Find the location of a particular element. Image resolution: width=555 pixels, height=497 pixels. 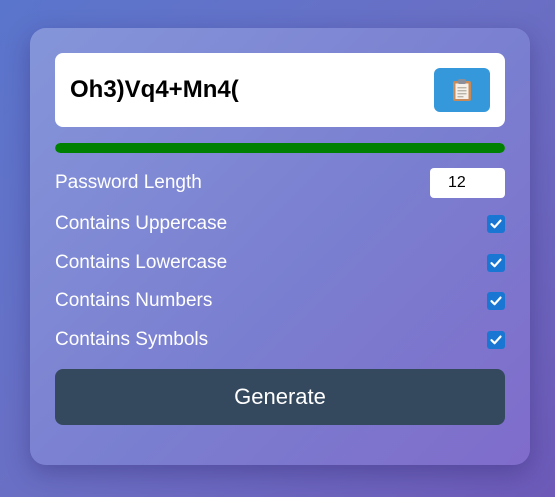

symbols-label: Contains Symbols is located at coordinates (132, 339).